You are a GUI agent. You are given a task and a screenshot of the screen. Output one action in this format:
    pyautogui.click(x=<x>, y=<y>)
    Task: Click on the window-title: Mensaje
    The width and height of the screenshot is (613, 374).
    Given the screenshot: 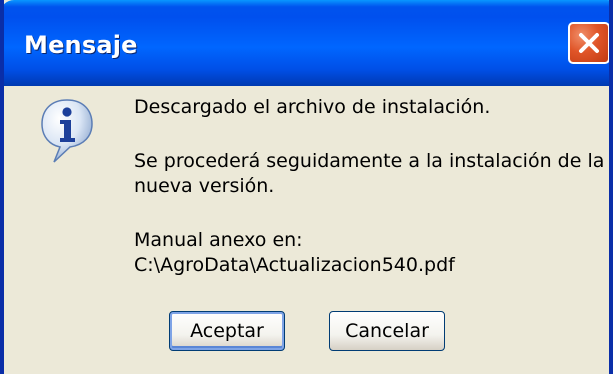 What is the action you would take?
    pyautogui.click(x=81, y=45)
    